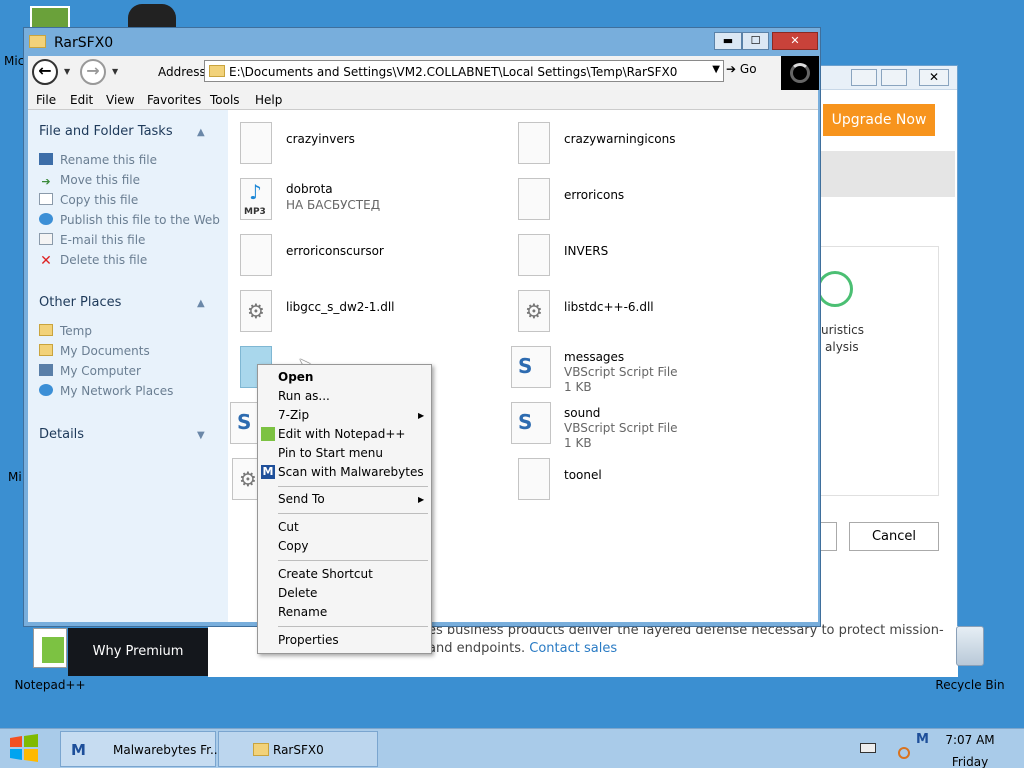  I want to click on place-my-documents: My Documents, so click(94, 351).